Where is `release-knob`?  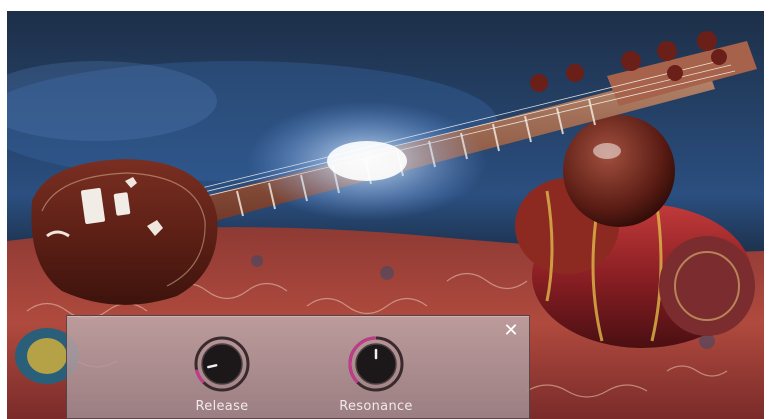
release-knob is located at coordinates (222, 364).